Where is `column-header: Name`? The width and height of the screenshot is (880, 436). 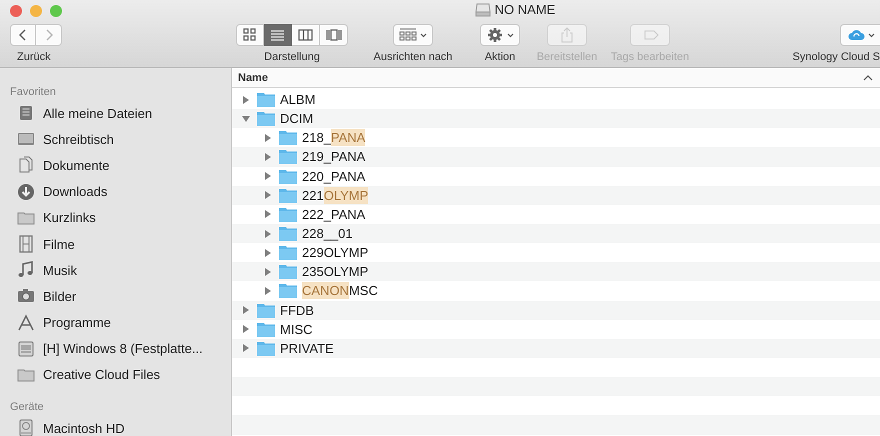
column-header: Name is located at coordinates (556, 78).